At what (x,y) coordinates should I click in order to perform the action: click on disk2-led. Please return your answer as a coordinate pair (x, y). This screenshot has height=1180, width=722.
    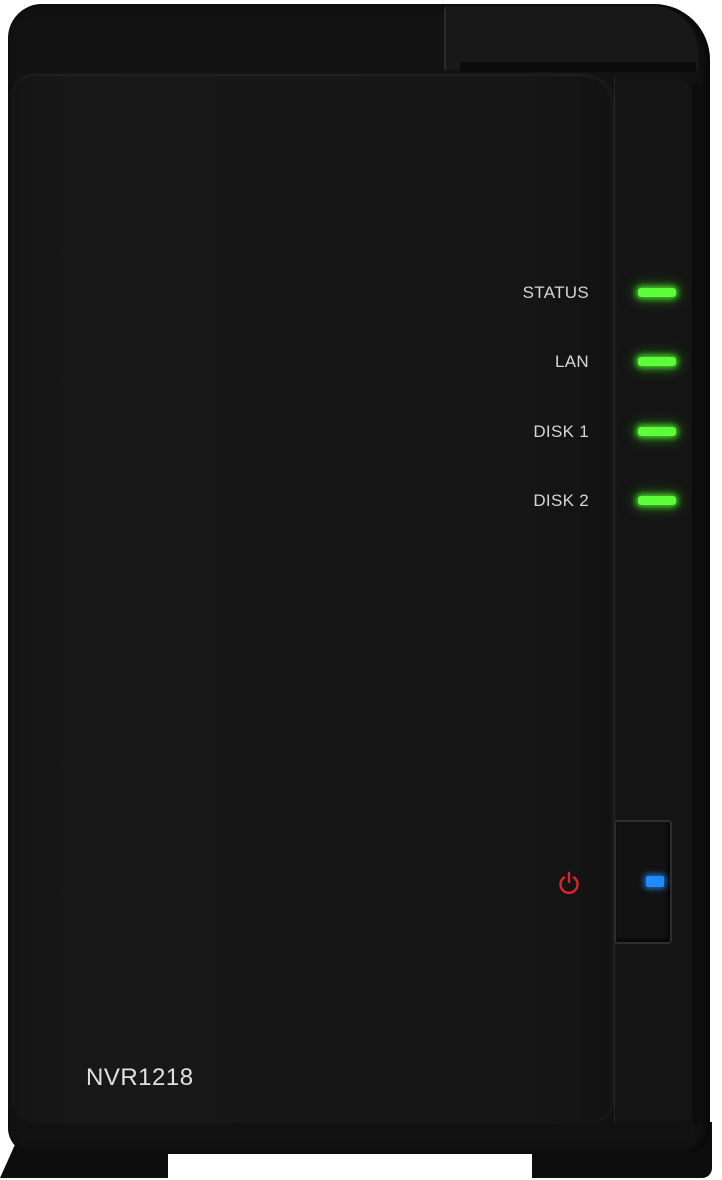
    Looking at the image, I should click on (657, 500).